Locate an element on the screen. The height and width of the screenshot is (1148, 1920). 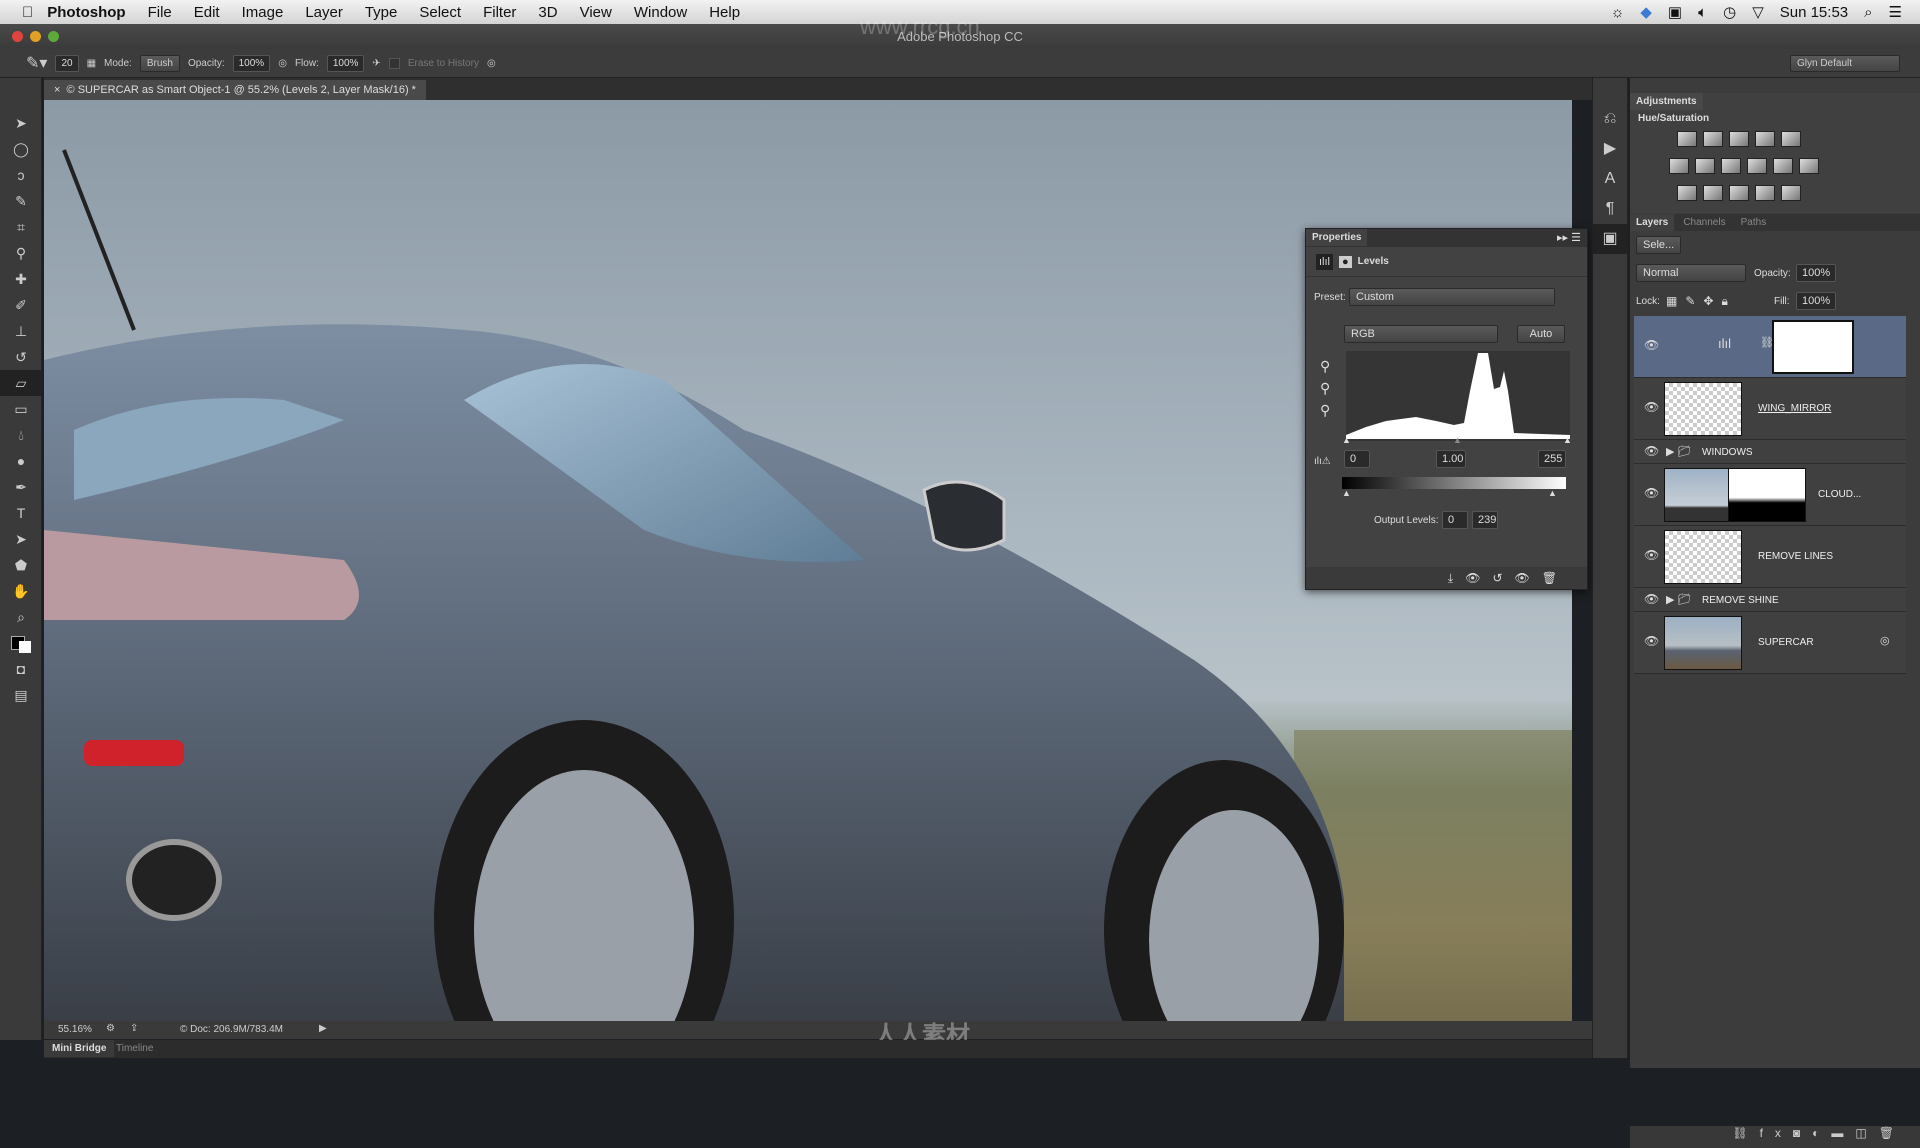
menu-type: Type is located at coordinates (381, 12).